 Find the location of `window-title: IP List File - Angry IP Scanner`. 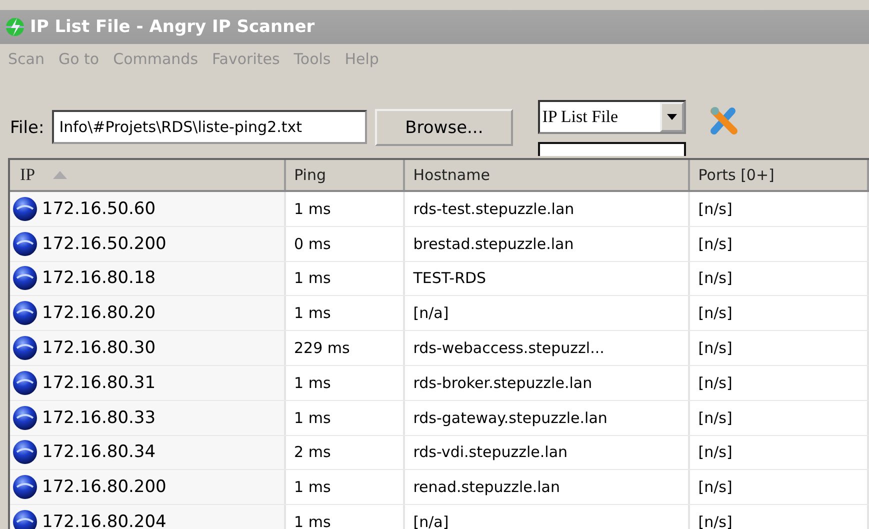

window-title: IP List File - Angry IP Scanner is located at coordinates (172, 27).